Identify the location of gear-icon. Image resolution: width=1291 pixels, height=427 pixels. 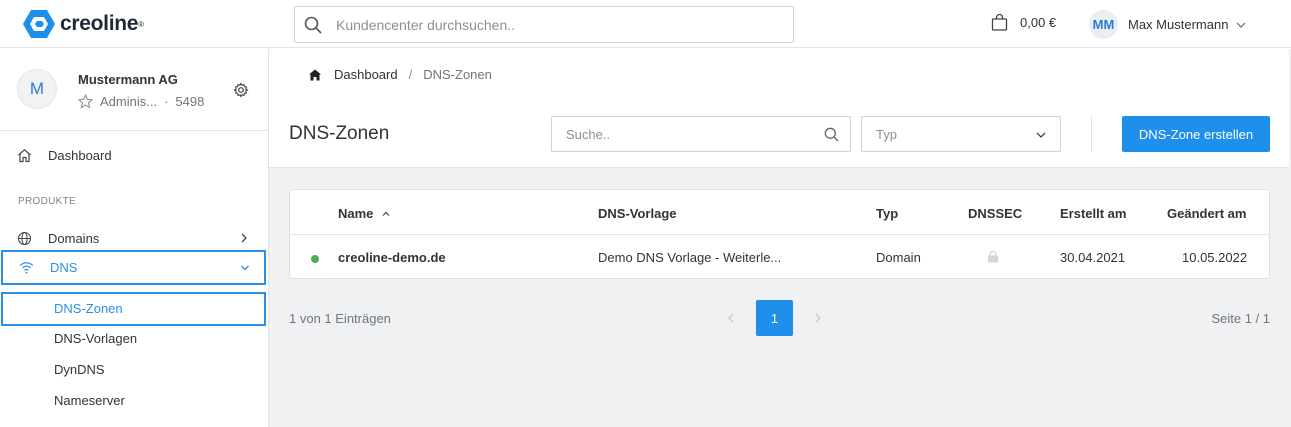
(241, 90).